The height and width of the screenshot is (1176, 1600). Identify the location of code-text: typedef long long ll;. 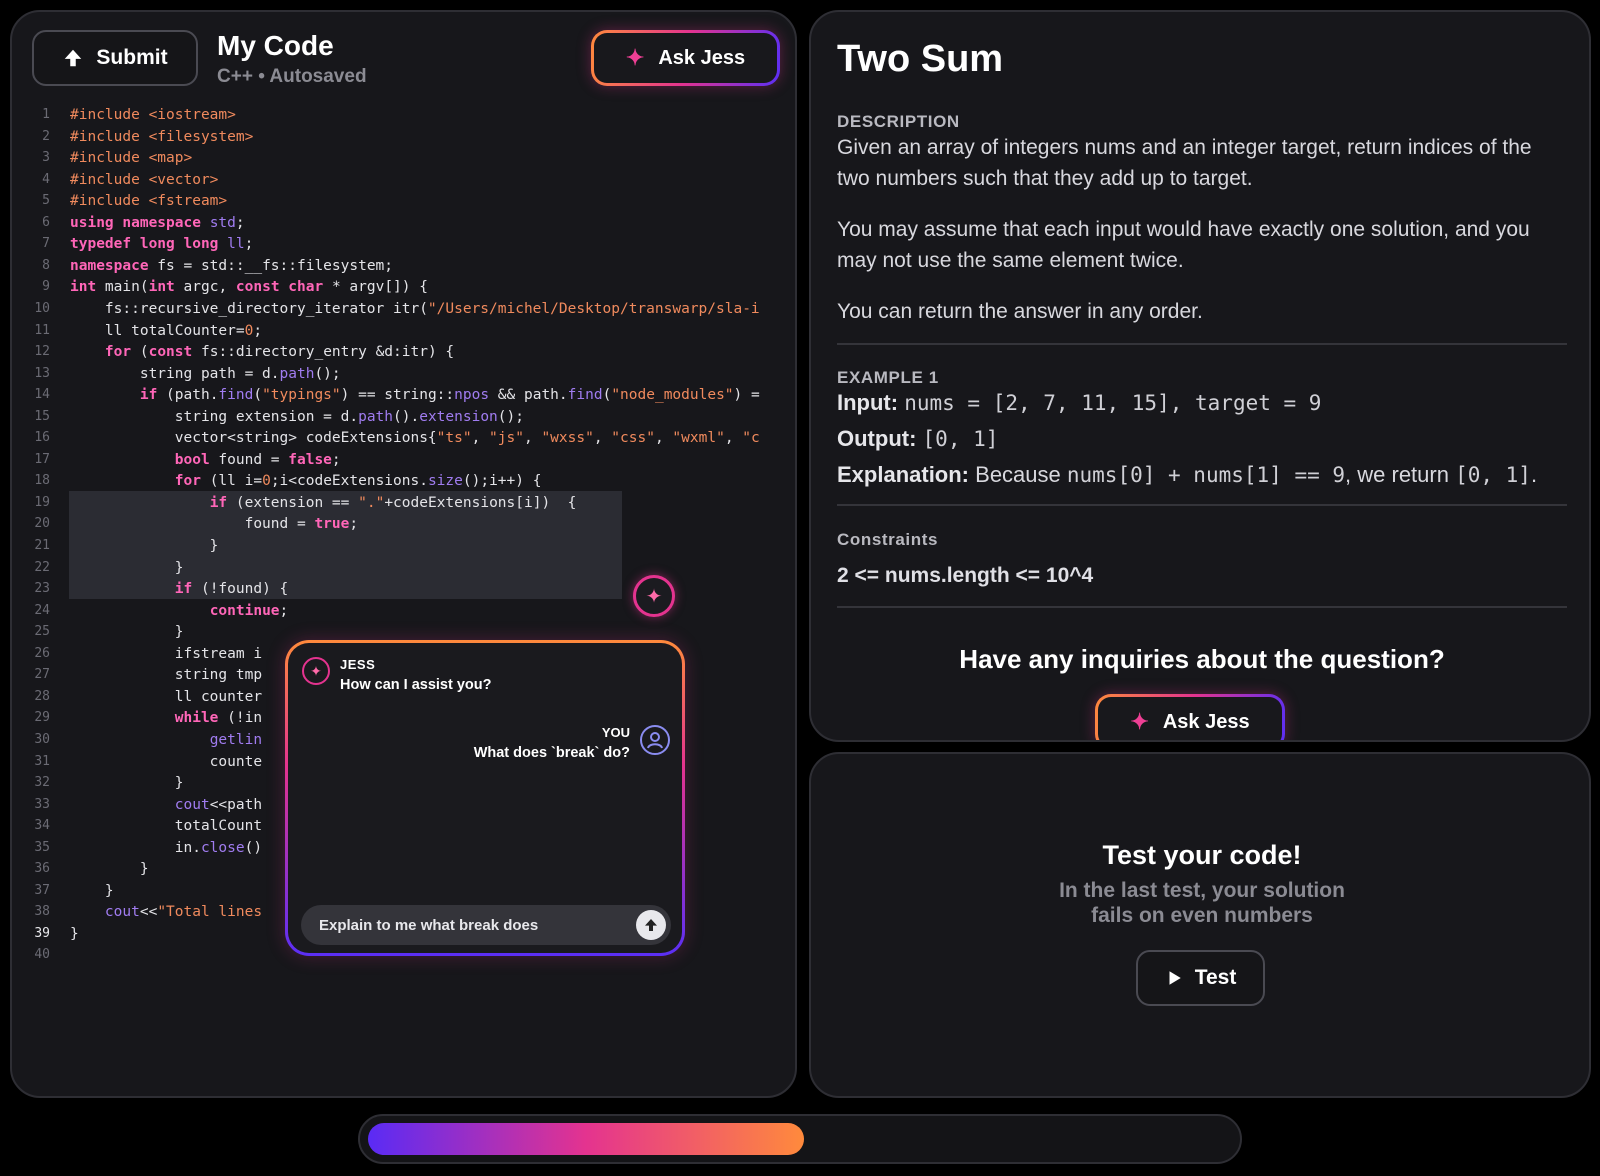
(162, 244).